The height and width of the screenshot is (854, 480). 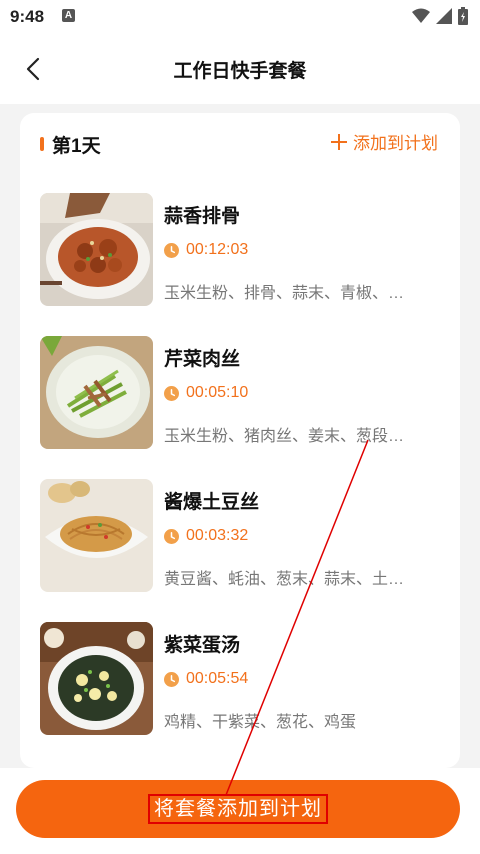 I want to click on recipe-time-row: 00:05:10, so click(x=206, y=393).